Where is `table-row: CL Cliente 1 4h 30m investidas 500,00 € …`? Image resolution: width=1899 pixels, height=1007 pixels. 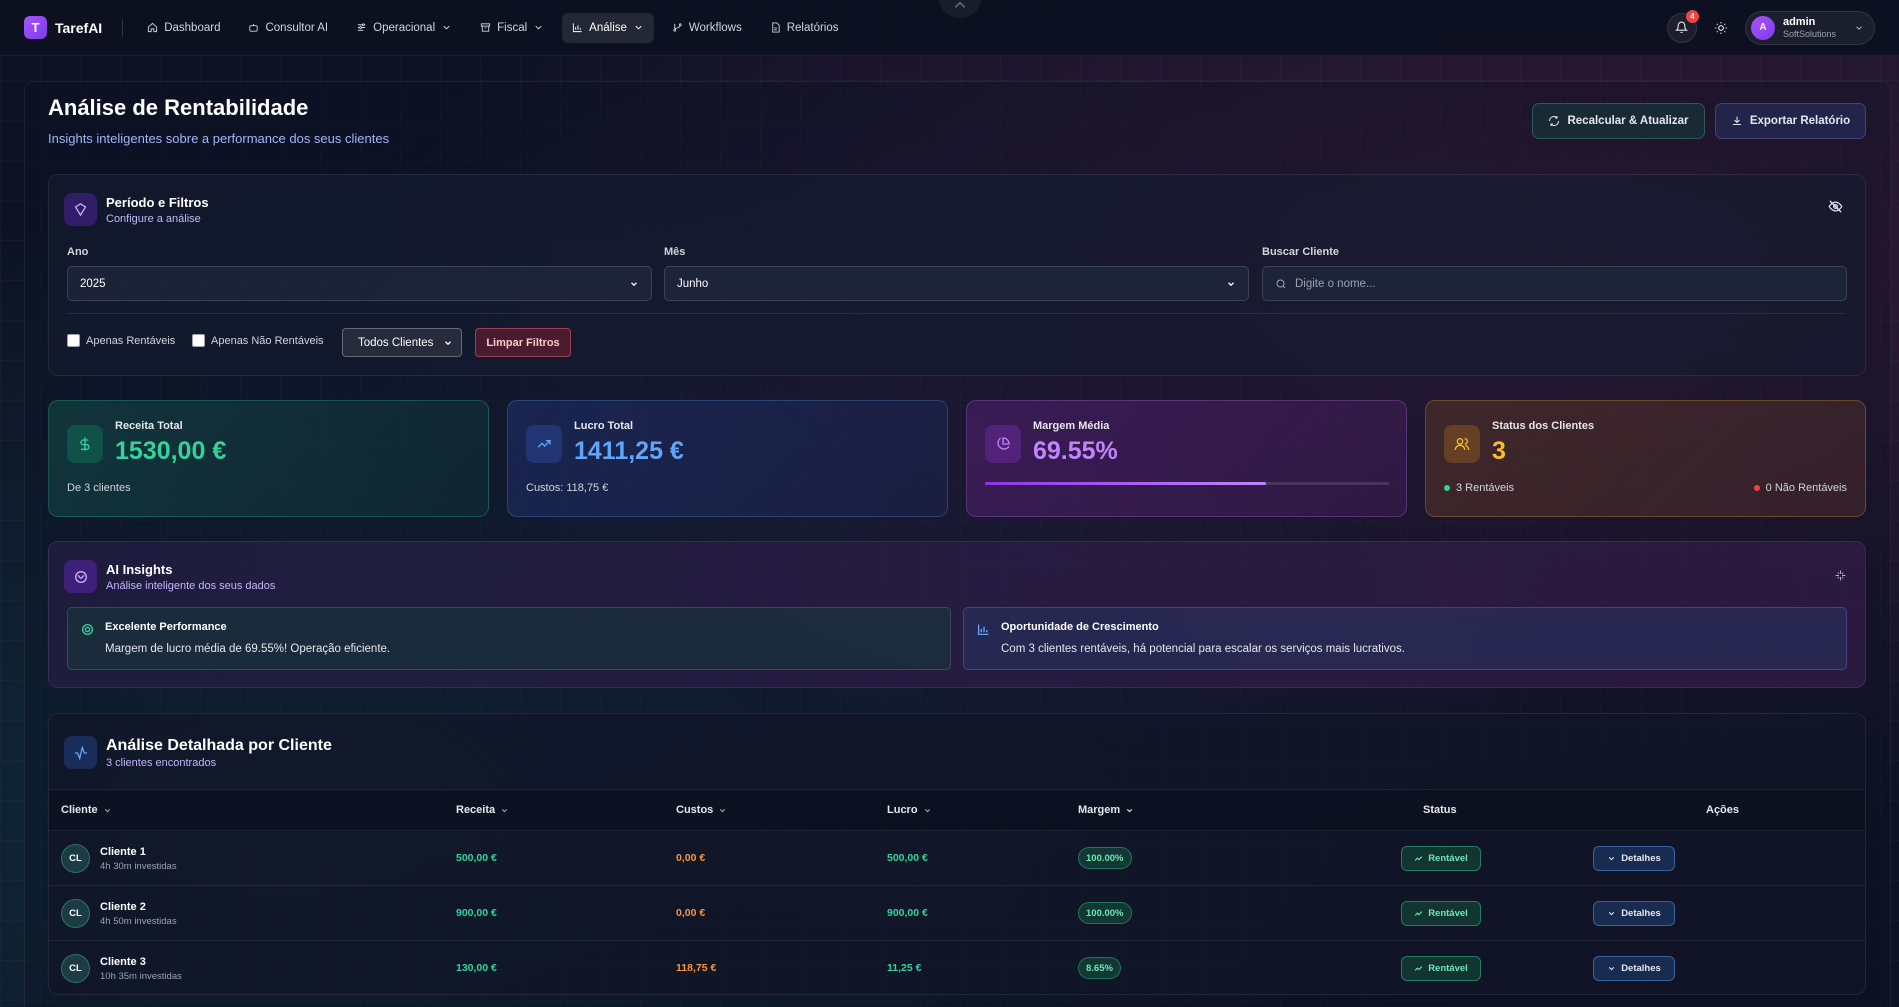
table-row: CL Cliente 1 4h 30m investidas 500,00 € … is located at coordinates (957, 858).